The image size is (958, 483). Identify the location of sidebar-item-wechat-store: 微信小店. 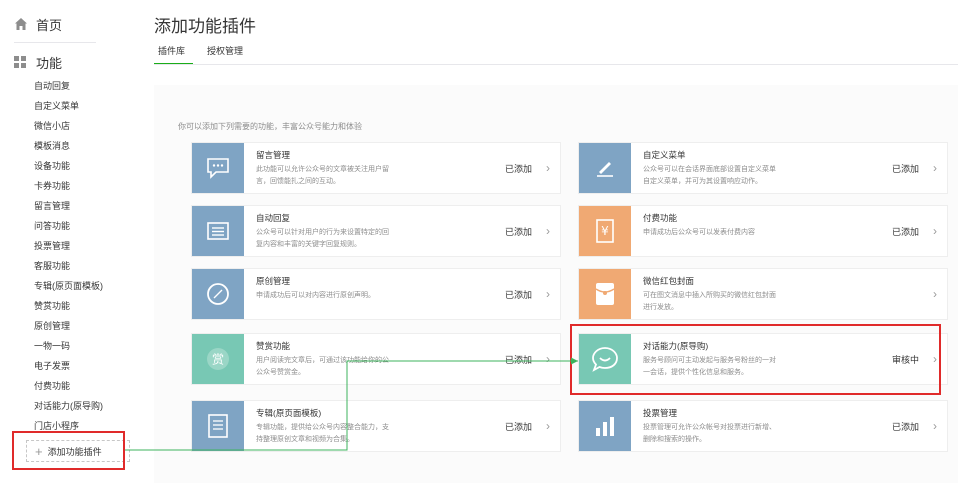
(68, 126).